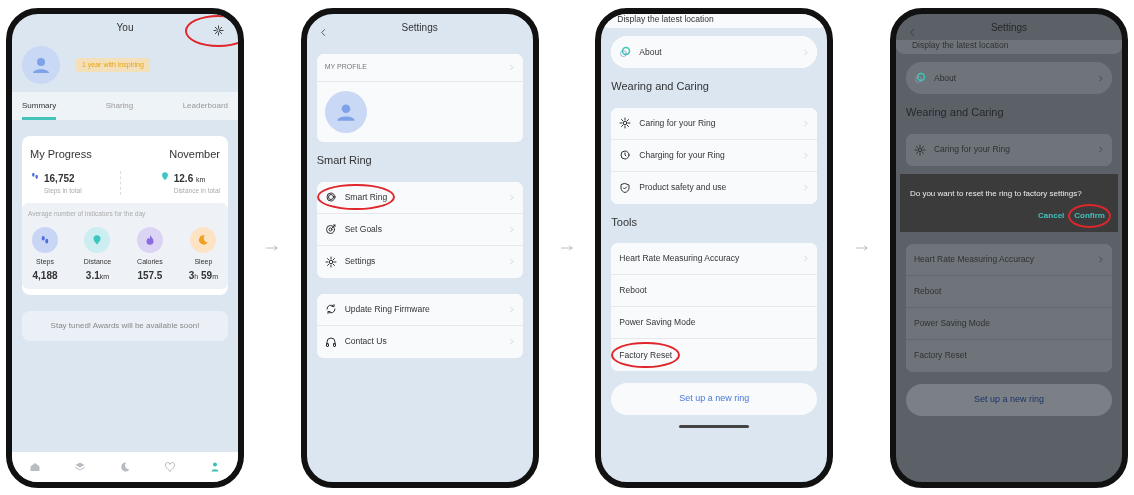  I want to click on dialog-button: Confirm, so click(1089, 215).